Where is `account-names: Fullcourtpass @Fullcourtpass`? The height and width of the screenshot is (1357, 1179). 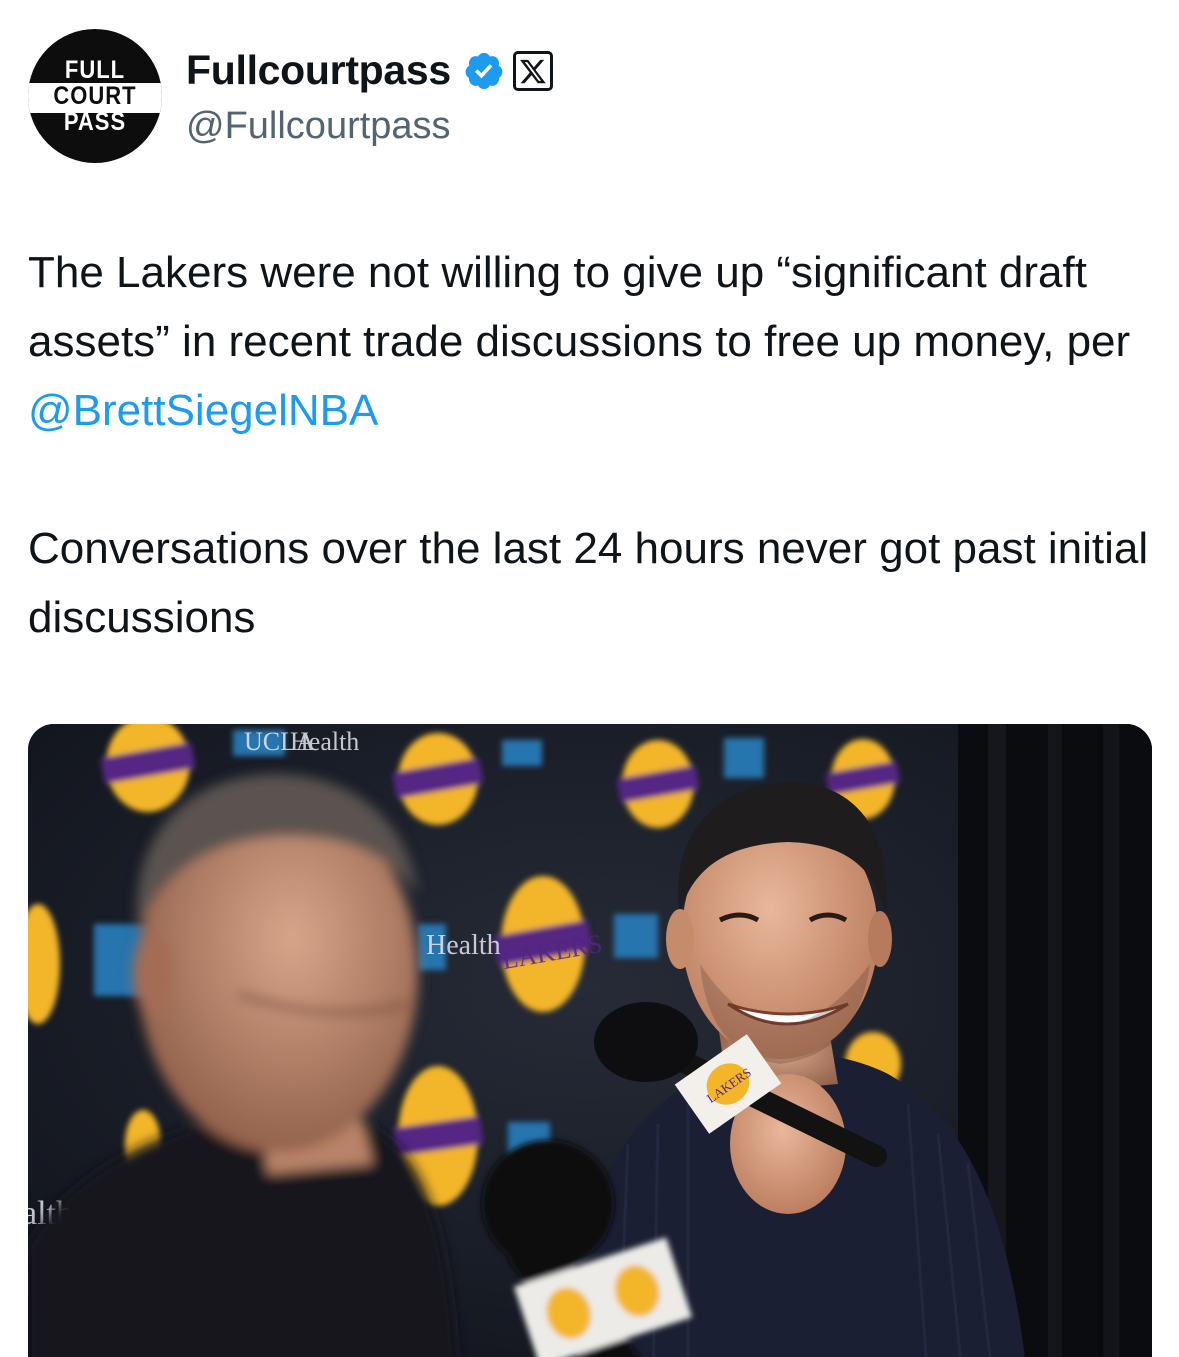
account-names: Fullcourtpass @Fullcourtpass is located at coordinates (369, 96).